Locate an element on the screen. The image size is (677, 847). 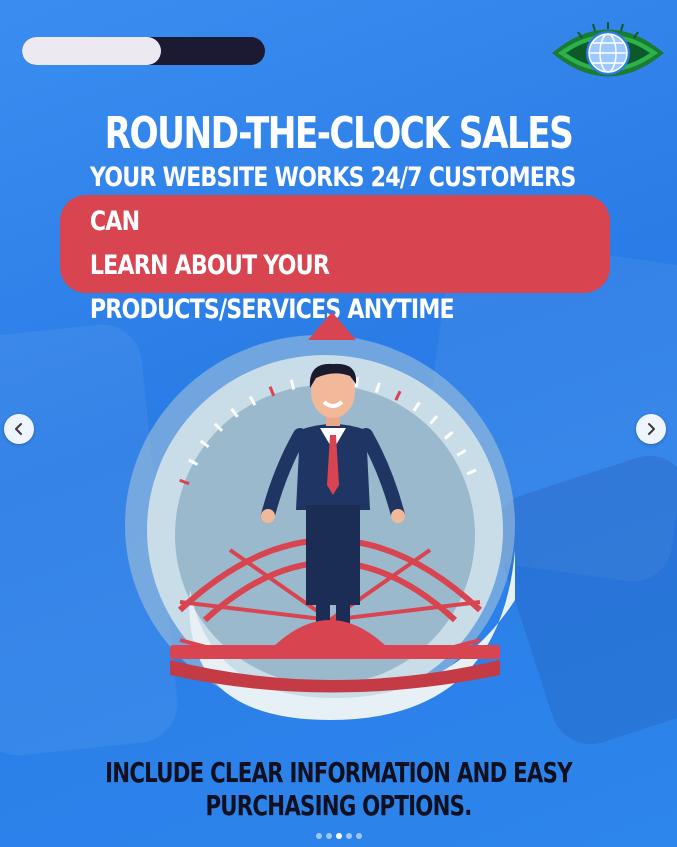
carousel-indicator is located at coordinates (338, 836).